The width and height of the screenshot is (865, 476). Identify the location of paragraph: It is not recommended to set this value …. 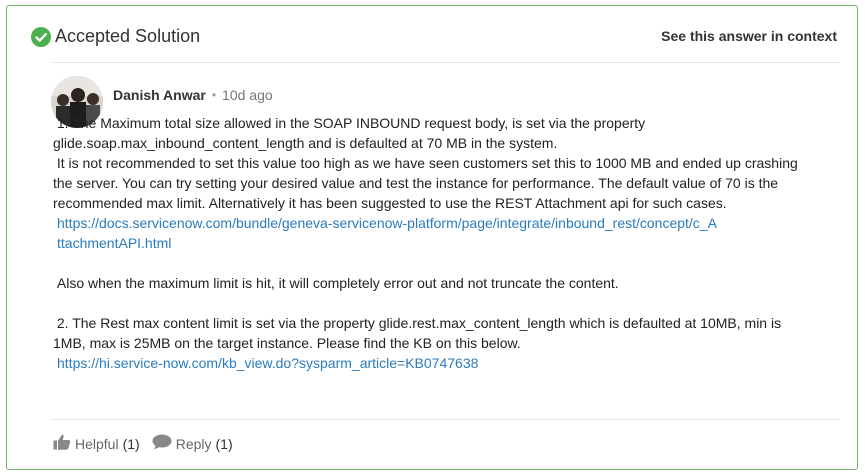
(427, 183).